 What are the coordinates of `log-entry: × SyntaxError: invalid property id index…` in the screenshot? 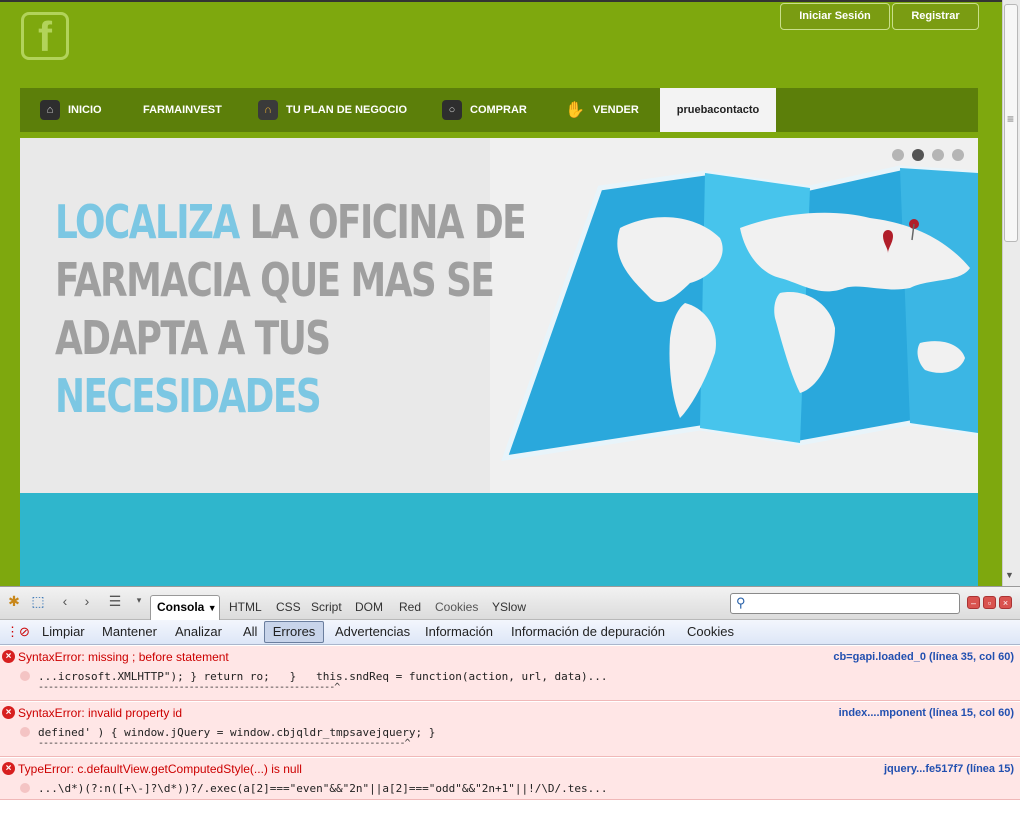 It's located at (510, 729).